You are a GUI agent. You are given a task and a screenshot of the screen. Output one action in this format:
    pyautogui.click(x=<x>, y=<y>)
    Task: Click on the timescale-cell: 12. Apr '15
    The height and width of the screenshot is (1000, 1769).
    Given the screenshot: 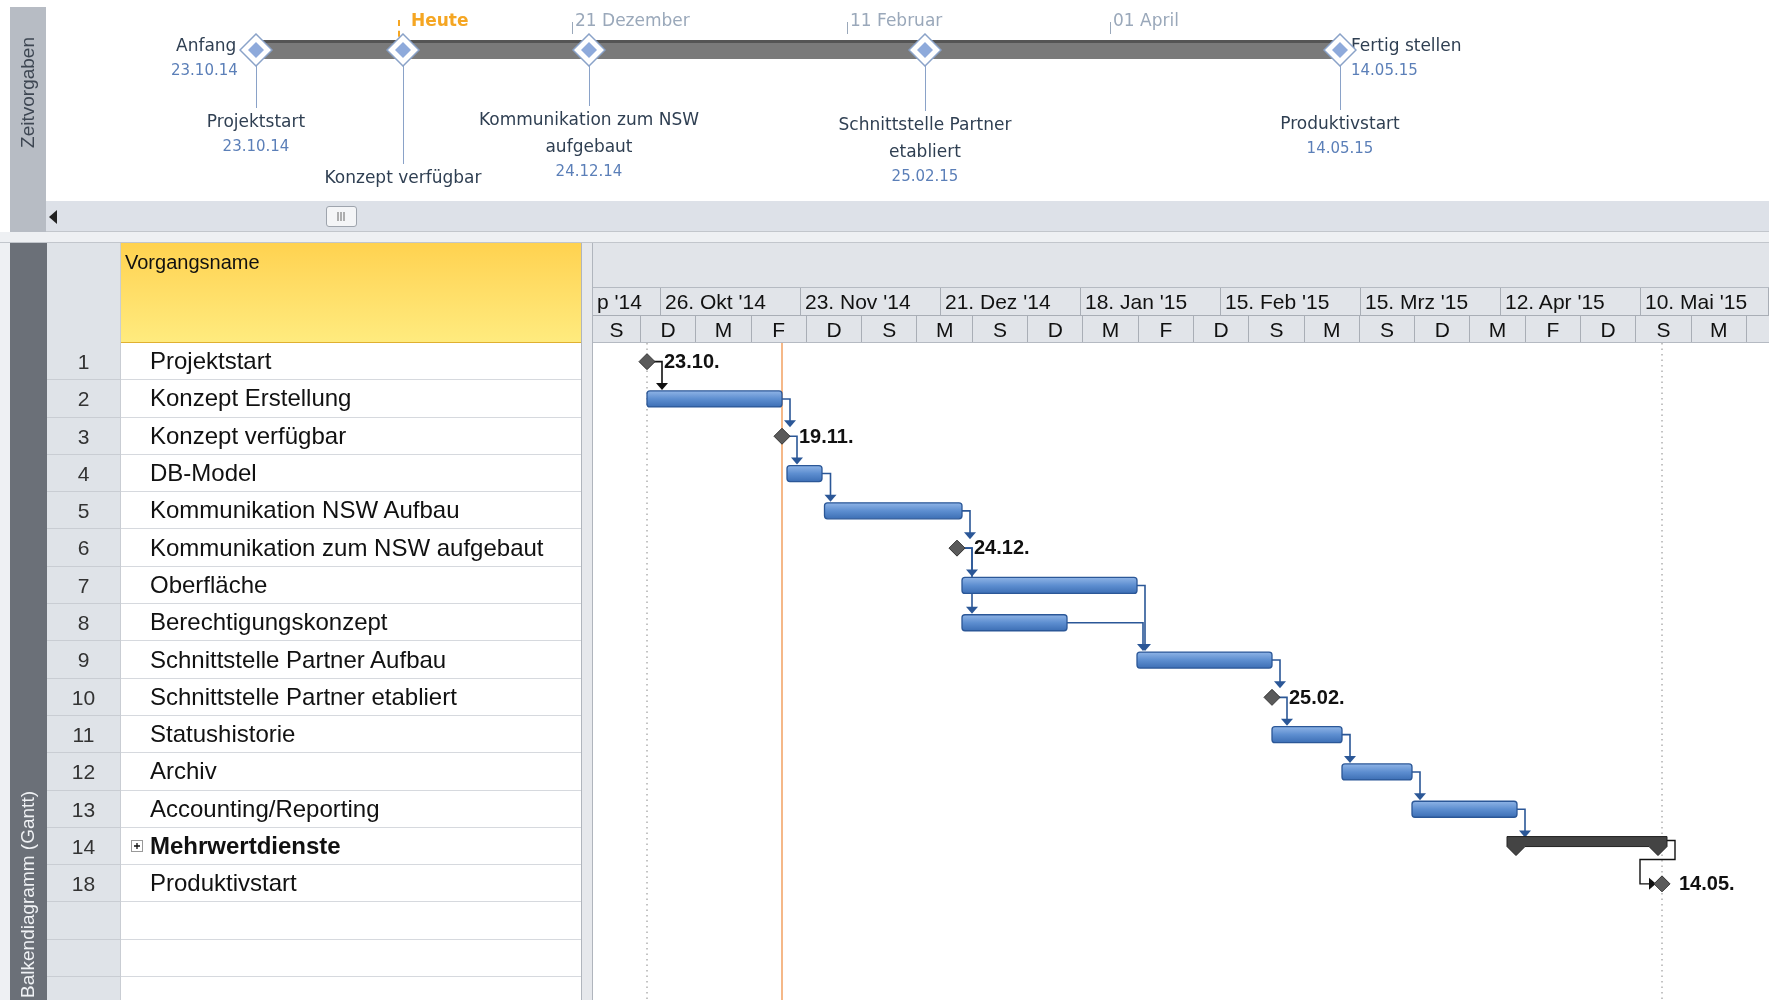 What is the action you would take?
    pyautogui.click(x=1571, y=301)
    